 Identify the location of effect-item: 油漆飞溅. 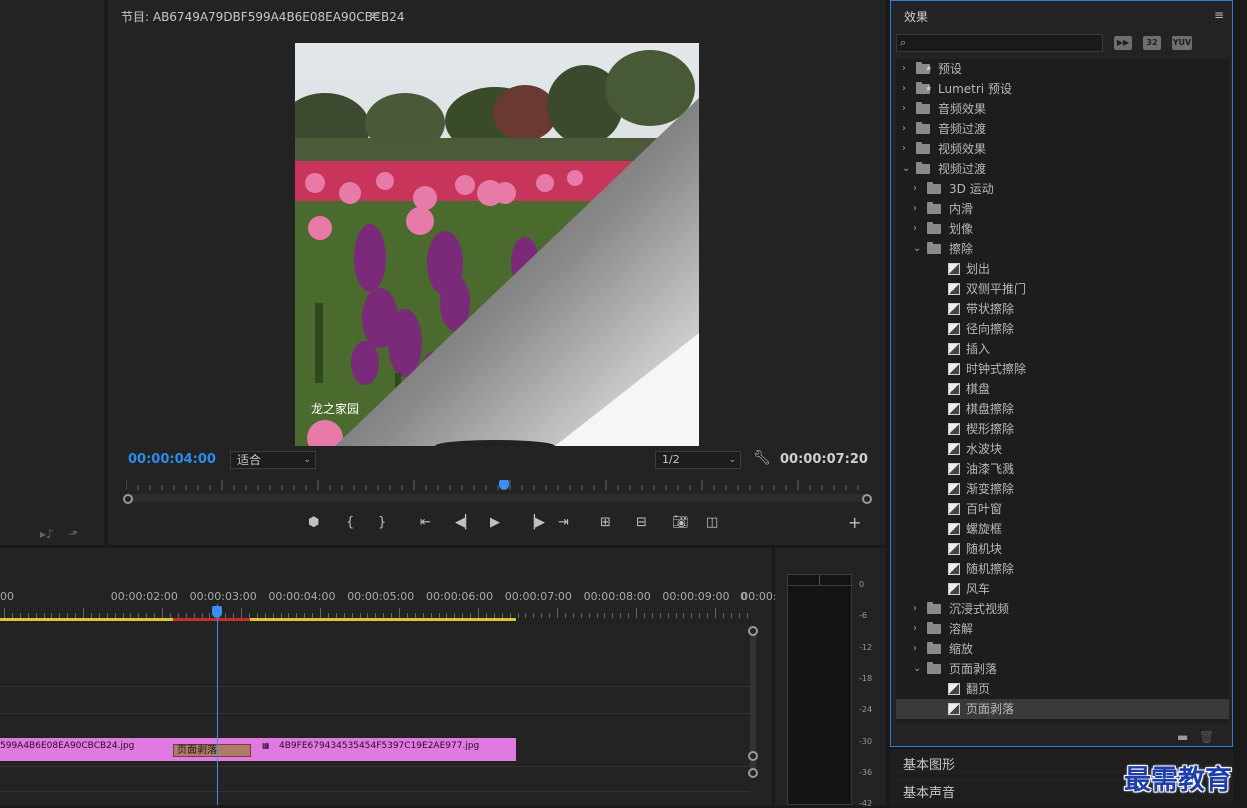
(1062, 469).